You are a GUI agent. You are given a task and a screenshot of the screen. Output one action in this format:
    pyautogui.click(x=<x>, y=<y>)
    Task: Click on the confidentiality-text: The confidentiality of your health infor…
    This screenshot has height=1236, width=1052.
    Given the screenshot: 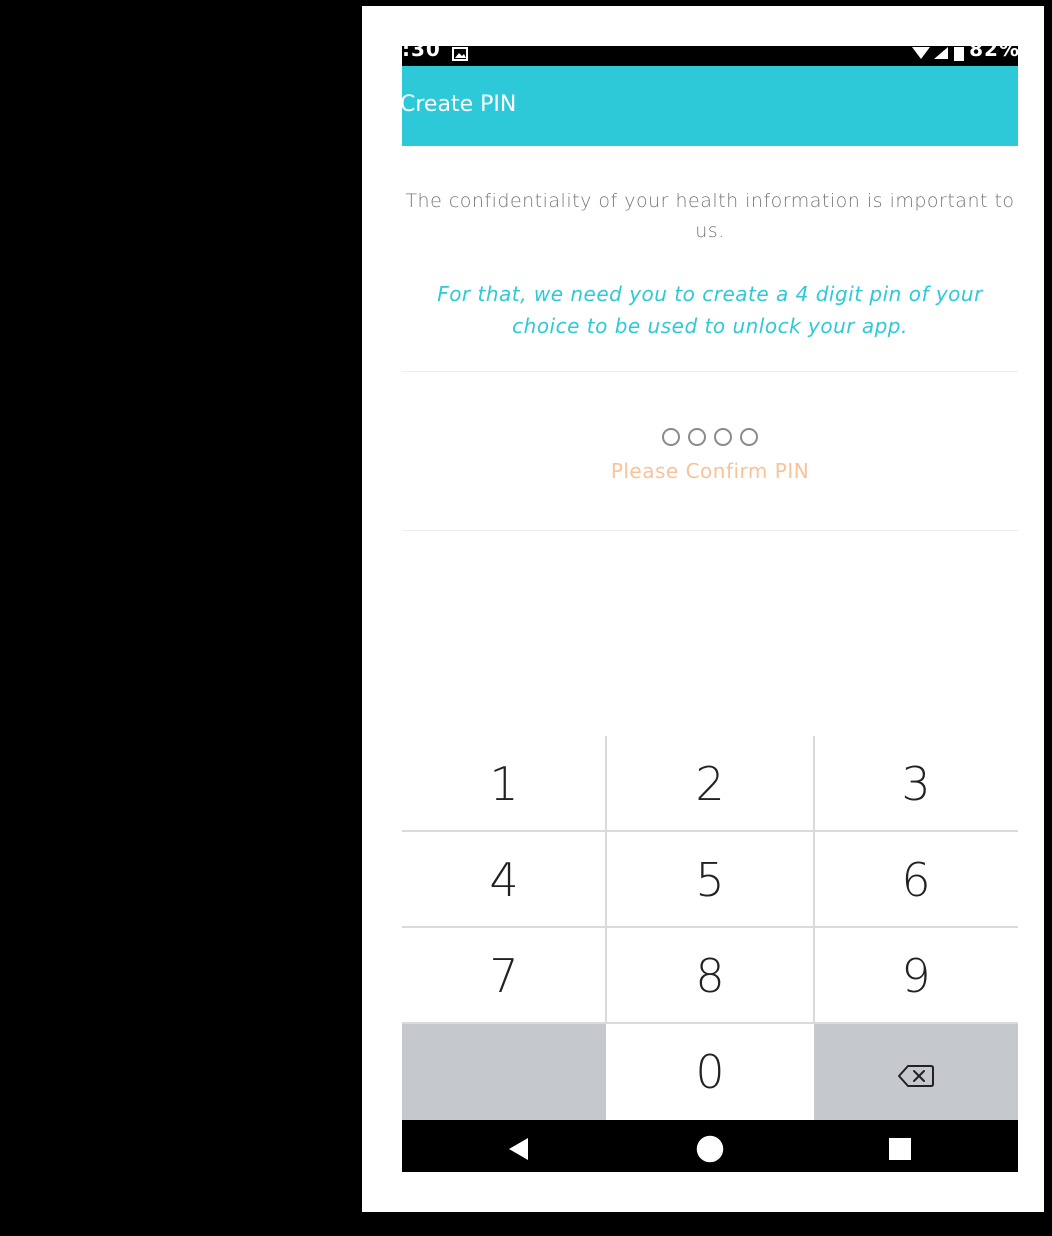 What is the action you would take?
    pyautogui.click(x=710, y=216)
    